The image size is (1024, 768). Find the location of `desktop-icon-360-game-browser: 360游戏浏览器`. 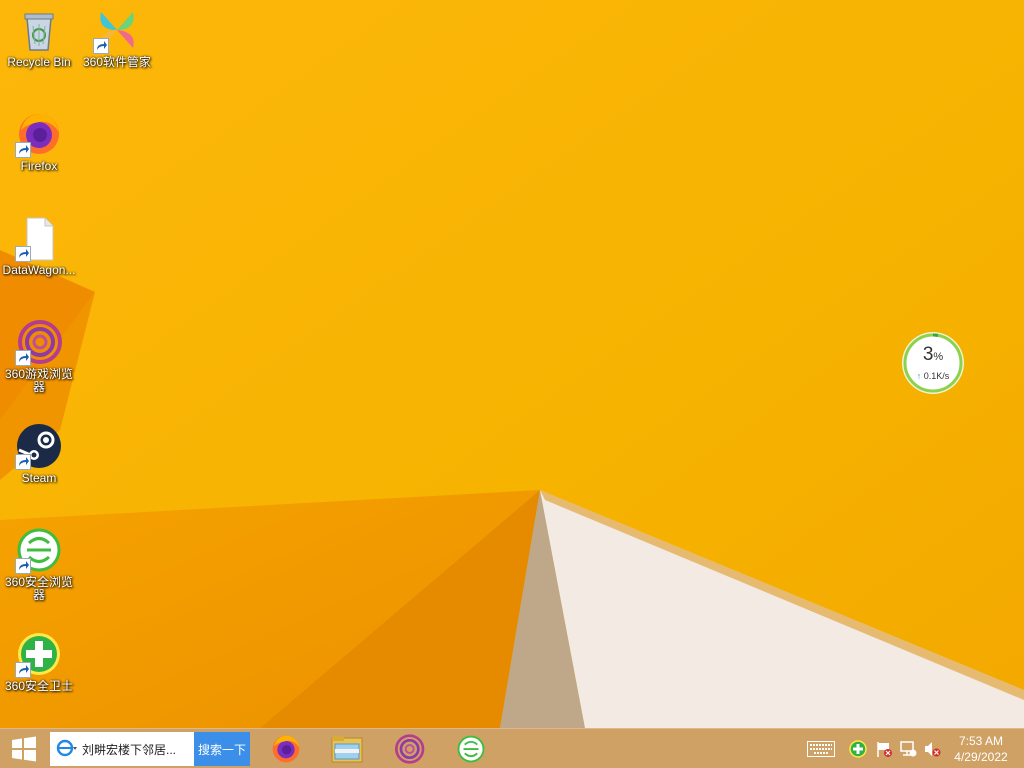

desktop-icon-360-game-browser: 360游戏浏览器 is located at coordinates (39, 356).